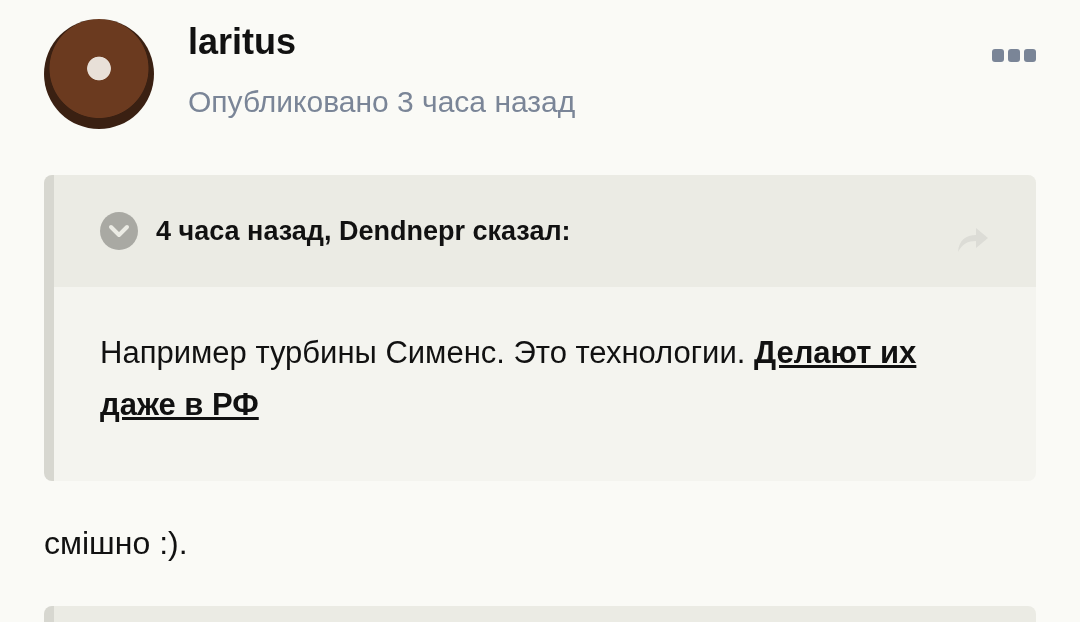 Image resolution: width=1080 pixels, height=622 pixels. Describe the element at coordinates (1014, 56) in the screenshot. I see `more-options-icon` at that location.